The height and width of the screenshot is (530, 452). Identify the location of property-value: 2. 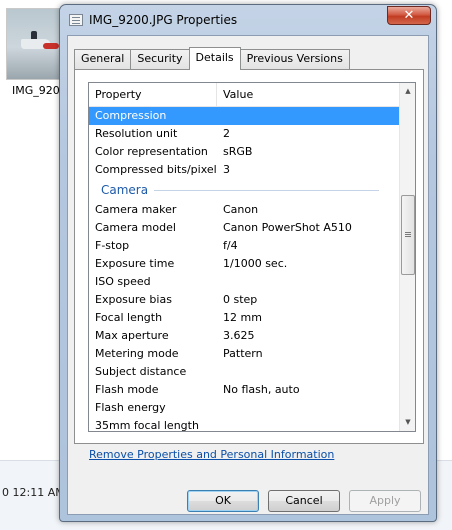
(226, 133).